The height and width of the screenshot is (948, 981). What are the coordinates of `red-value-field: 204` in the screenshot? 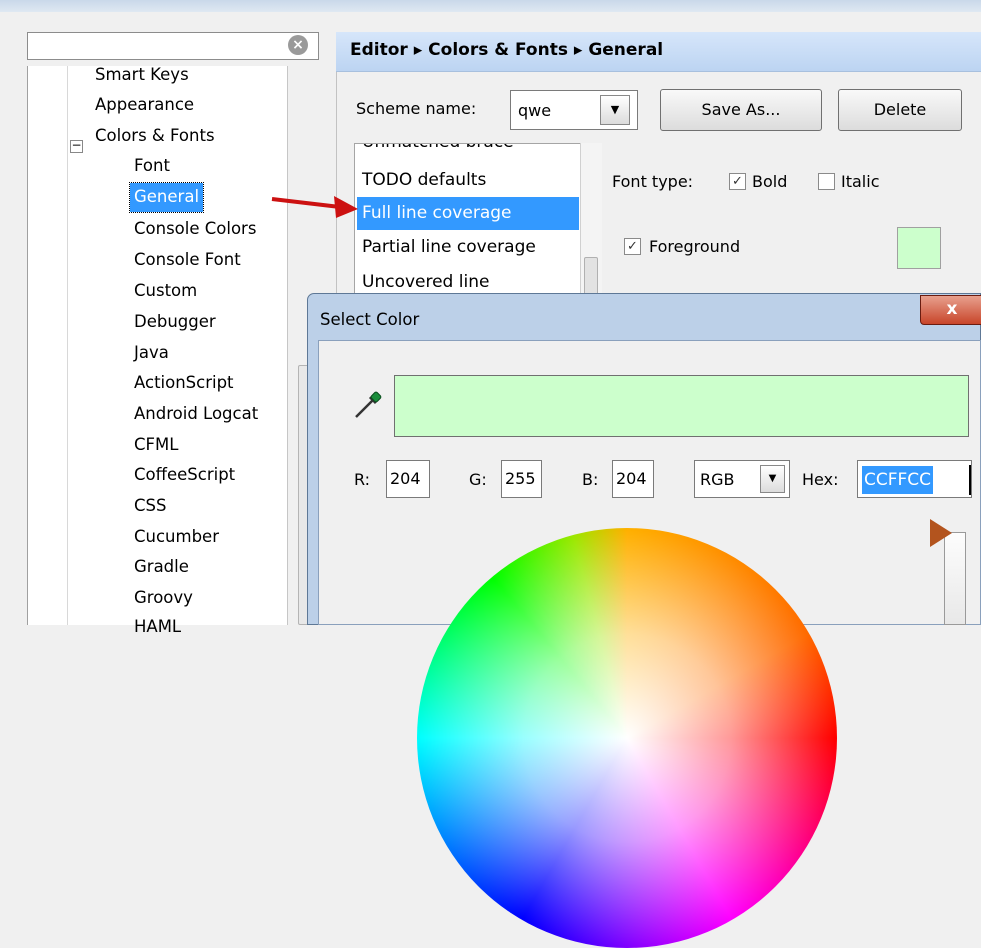 It's located at (408, 479).